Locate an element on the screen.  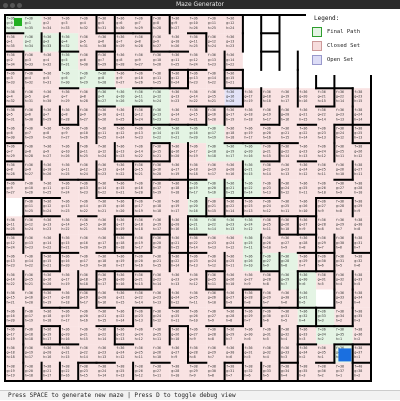
cell-debug-text: h=29 is located at coordinates (84, 83).